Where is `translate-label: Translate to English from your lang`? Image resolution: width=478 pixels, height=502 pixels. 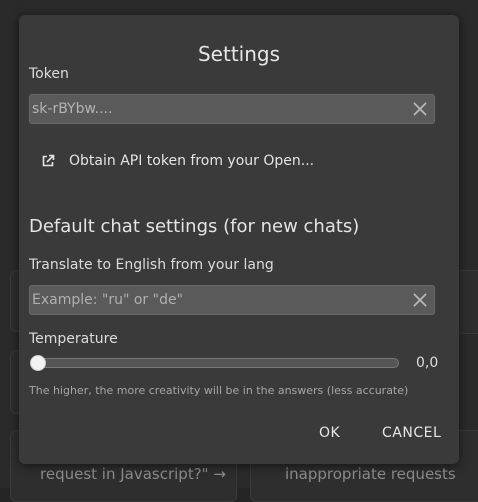 translate-label: Translate to English from your lang is located at coordinates (151, 265).